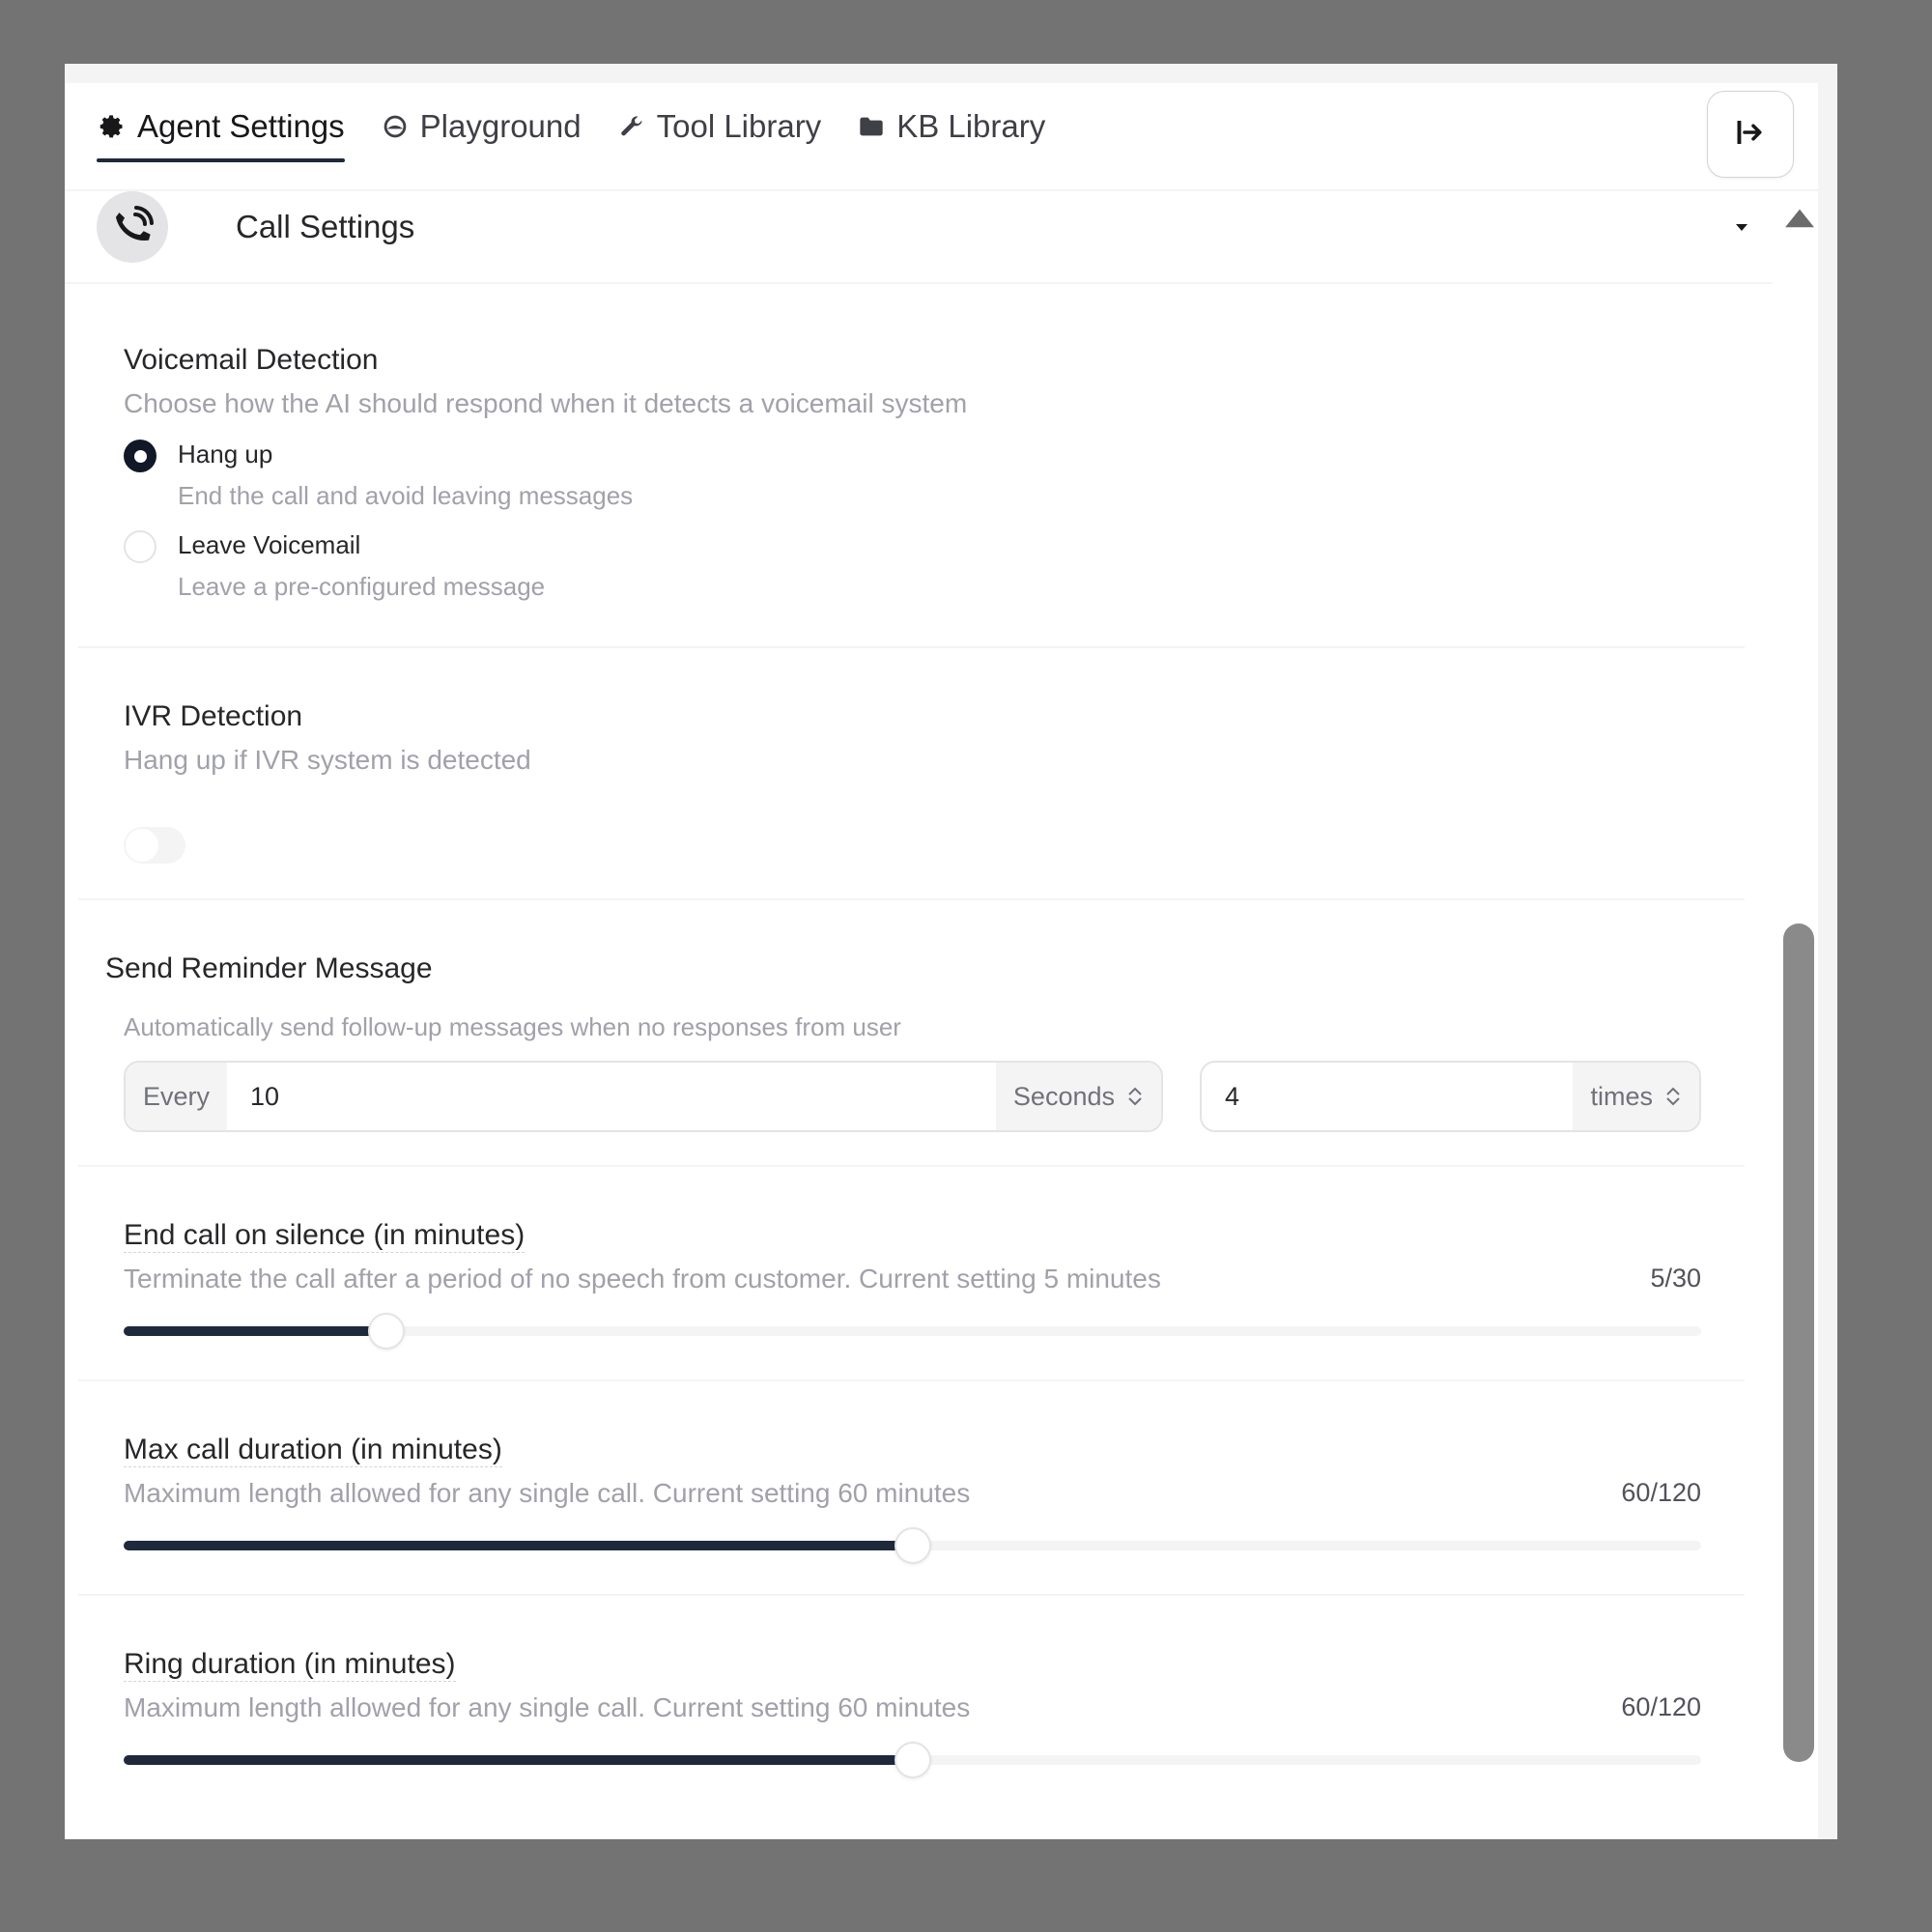  What do you see at coordinates (132, 227) in the screenshot?
I see `phone-call-icon` at bounding box center [132, 227].